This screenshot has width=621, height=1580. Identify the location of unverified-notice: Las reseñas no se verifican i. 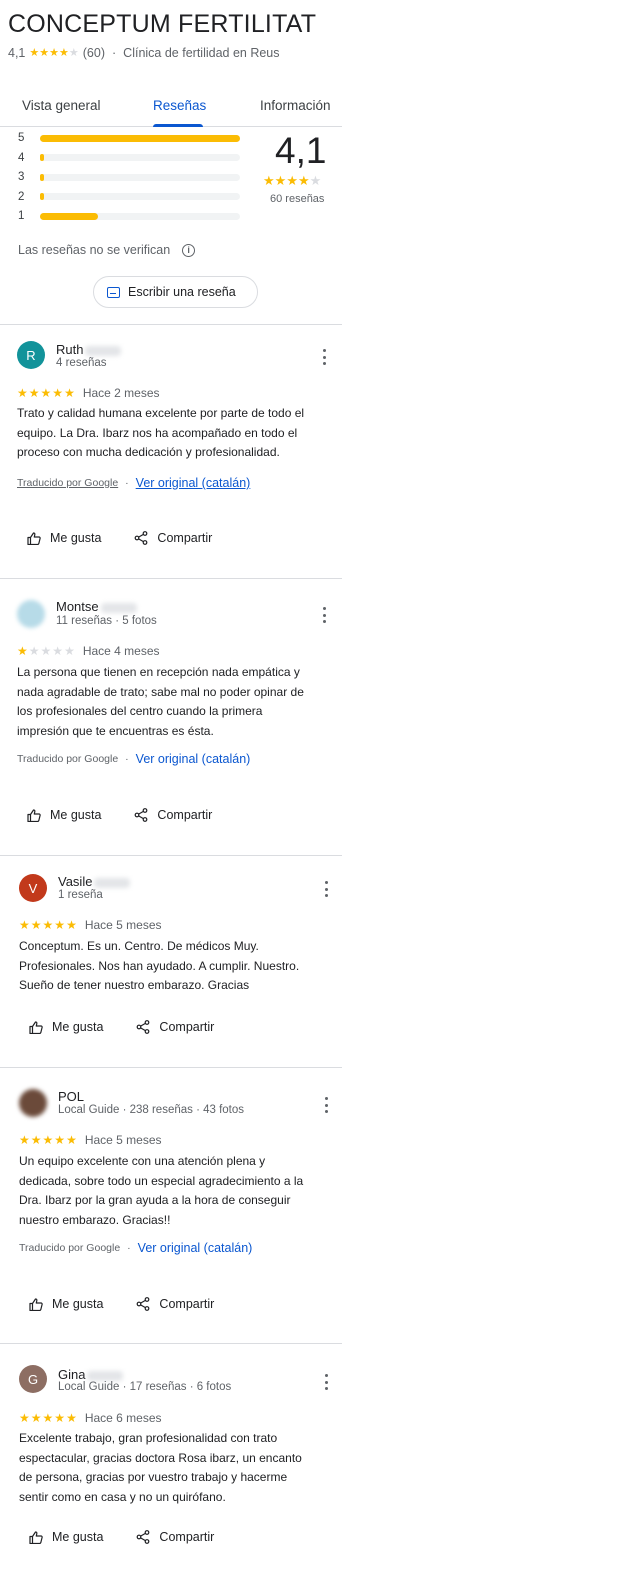
(107, 250).